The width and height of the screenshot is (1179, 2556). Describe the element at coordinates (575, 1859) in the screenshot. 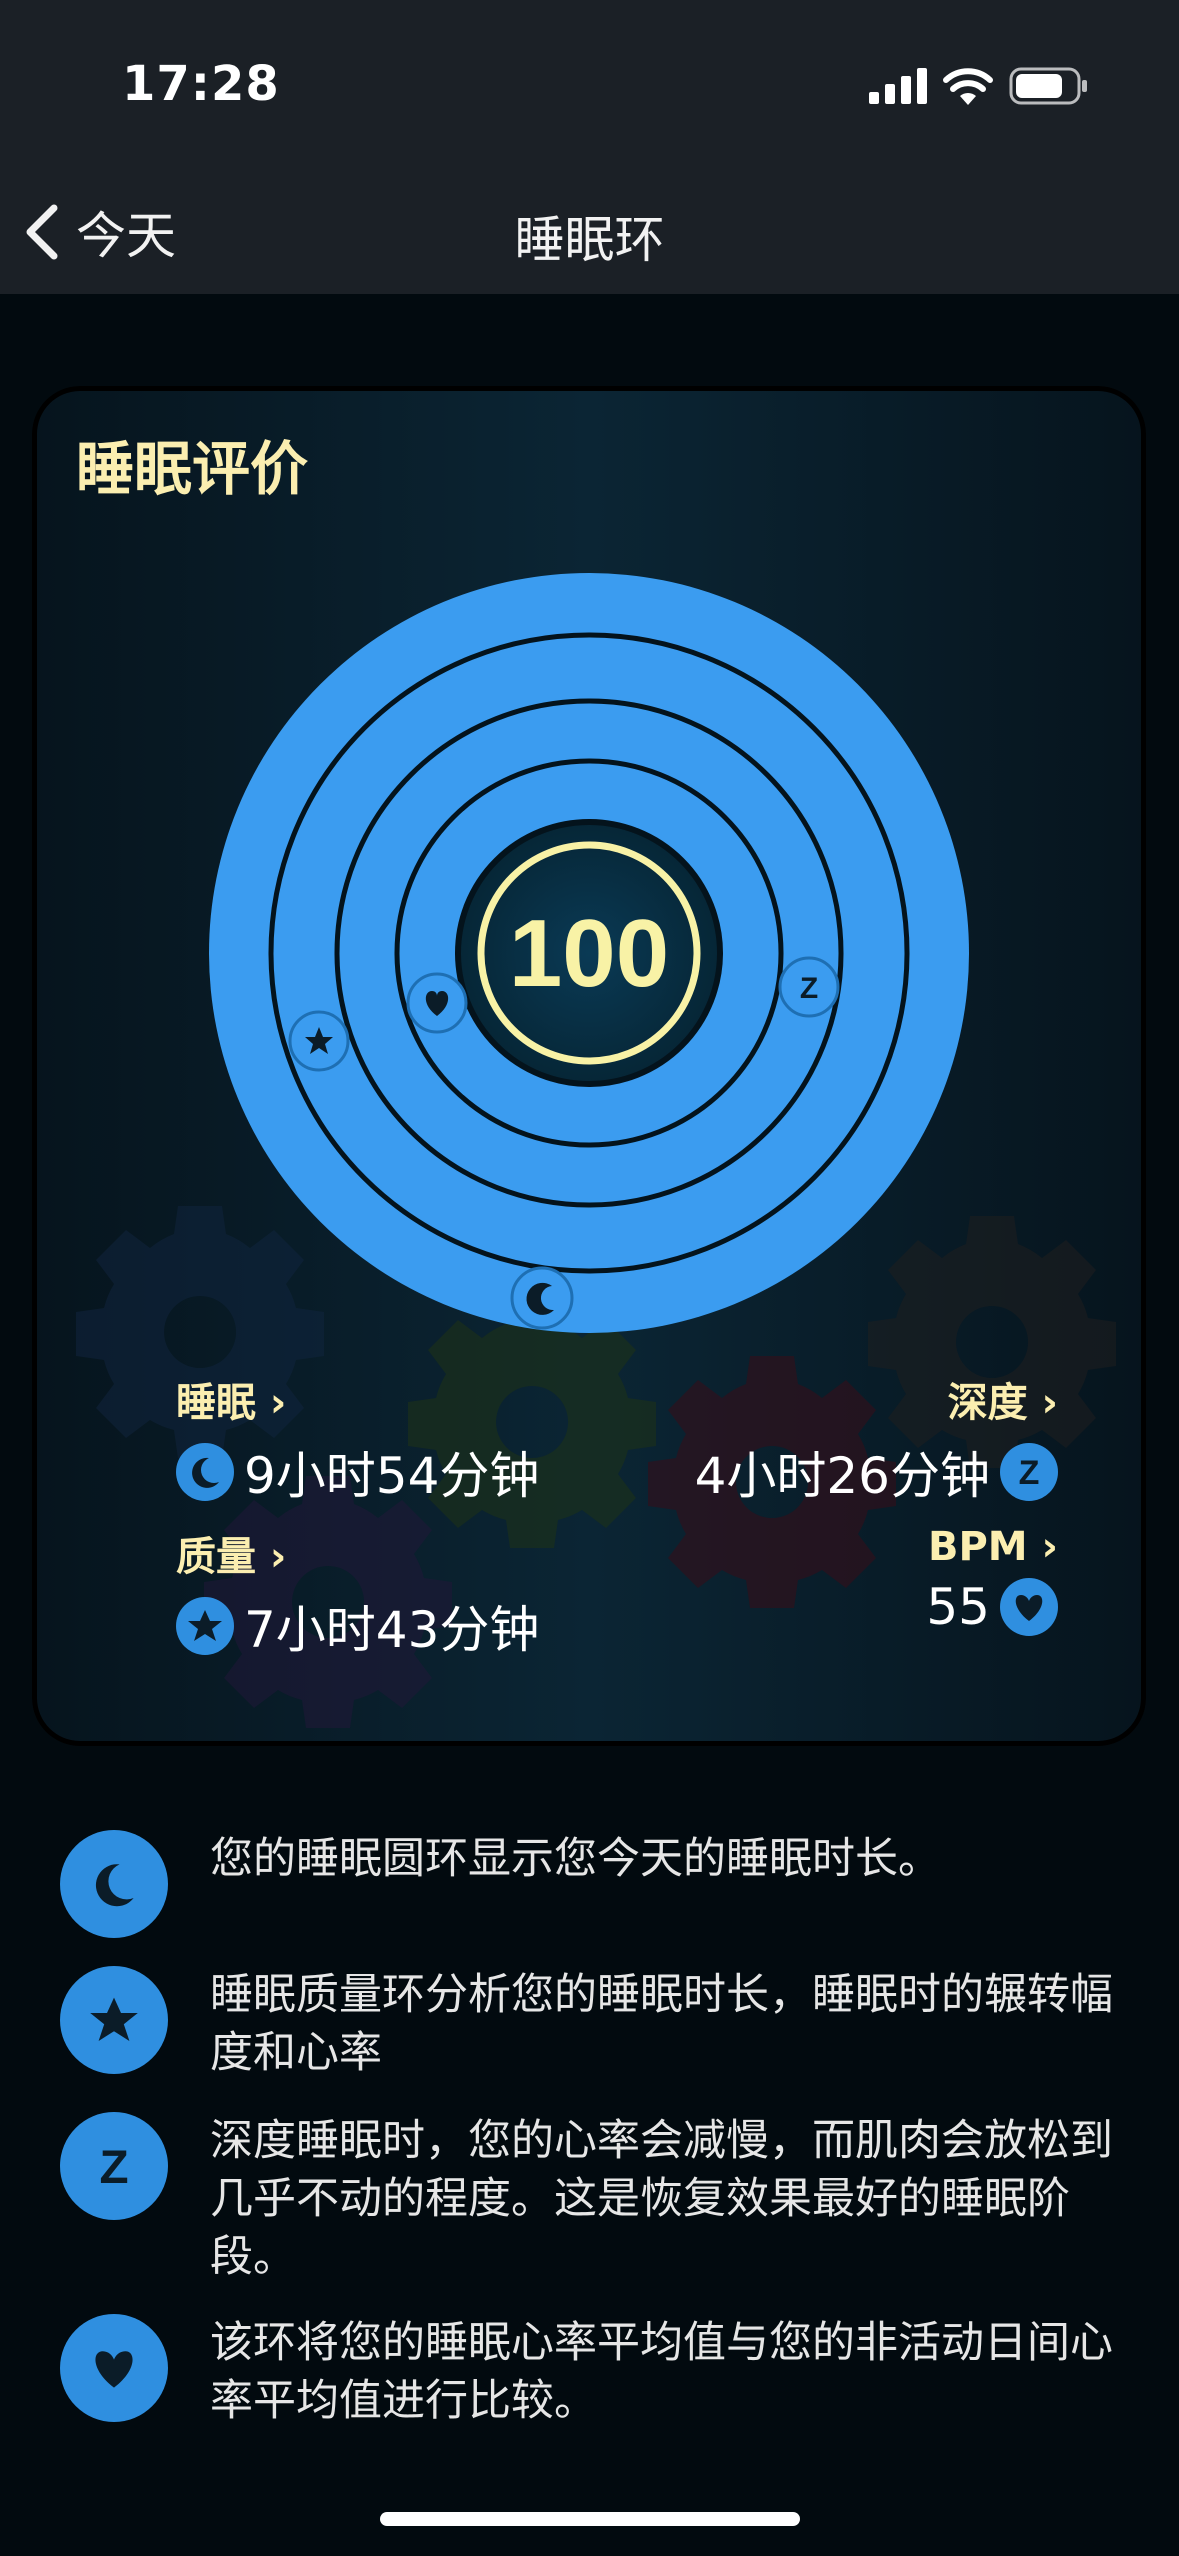

I see `legend-text: 您的睡眠圆环显示您今天的睡眠时长。` at that location.